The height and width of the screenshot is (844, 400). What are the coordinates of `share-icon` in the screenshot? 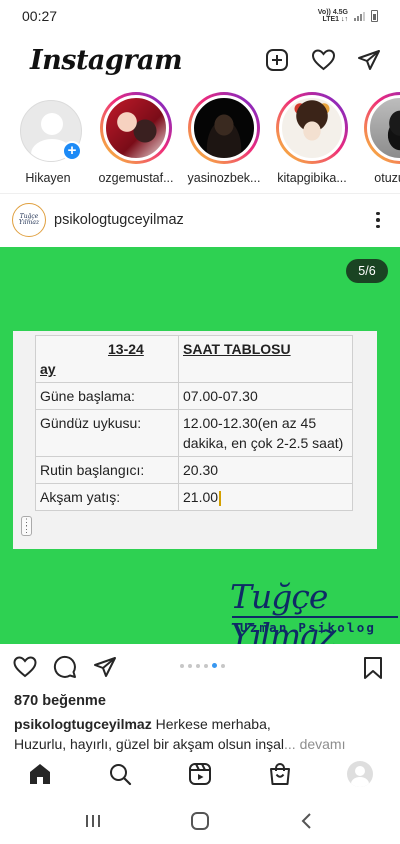 It's located at (105, 667).